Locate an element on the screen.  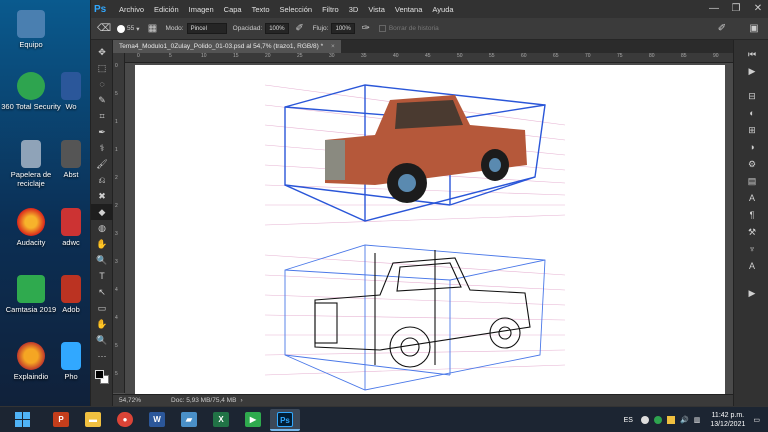
hand-tool-icon: ✋ is located at coordinates (102, 324).